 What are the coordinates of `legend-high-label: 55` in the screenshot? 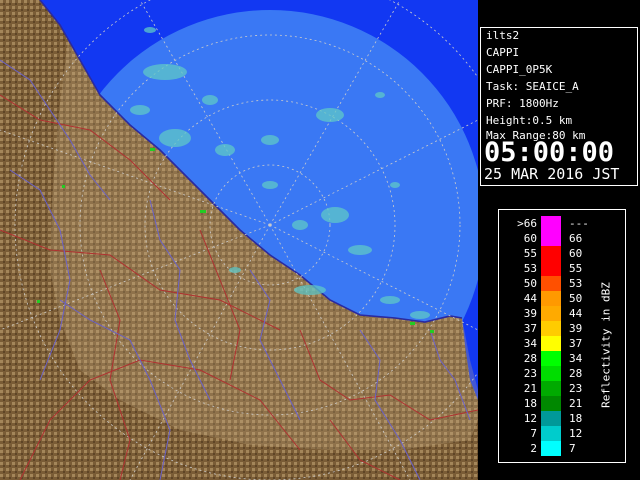 It's located at (576, 268).